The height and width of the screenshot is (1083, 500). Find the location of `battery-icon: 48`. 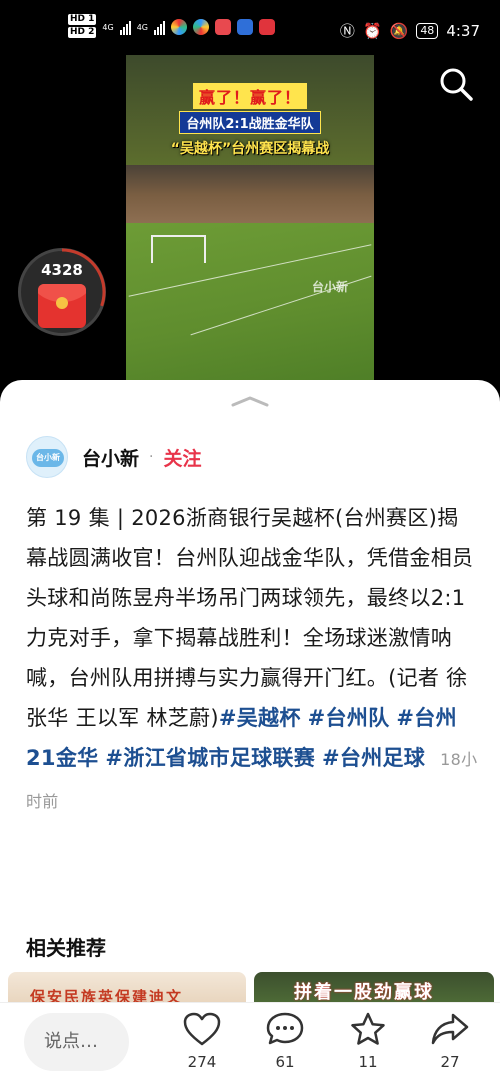

battery-icon: 48 is located at coordinates (427, 30).